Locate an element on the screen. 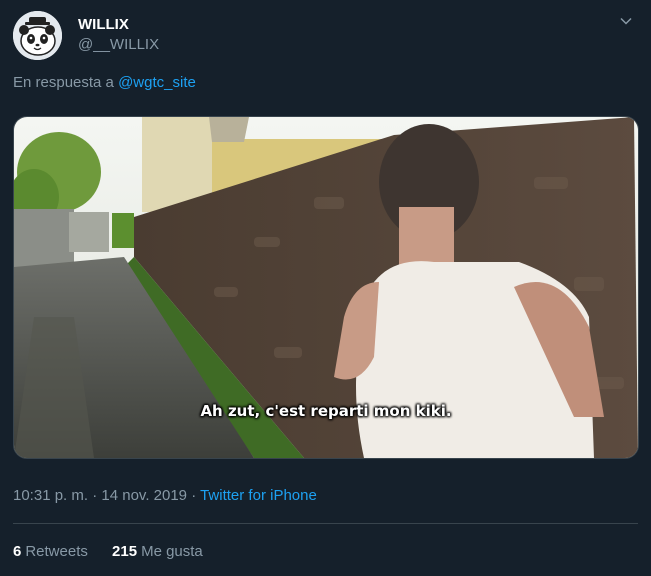 The width and height of the screenshot is (651, 576). reply-mention-link: @wgtc_site is located at coordinates (157, 82).